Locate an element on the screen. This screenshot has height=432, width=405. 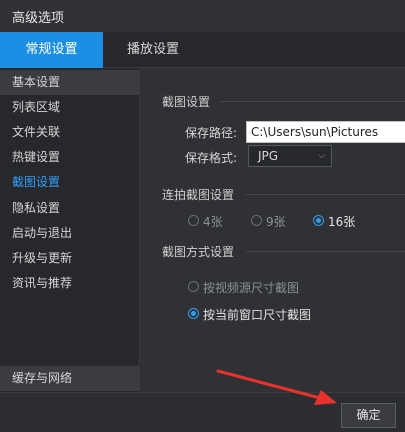
save-format-value: JPG is located at coordinates (268, 156).